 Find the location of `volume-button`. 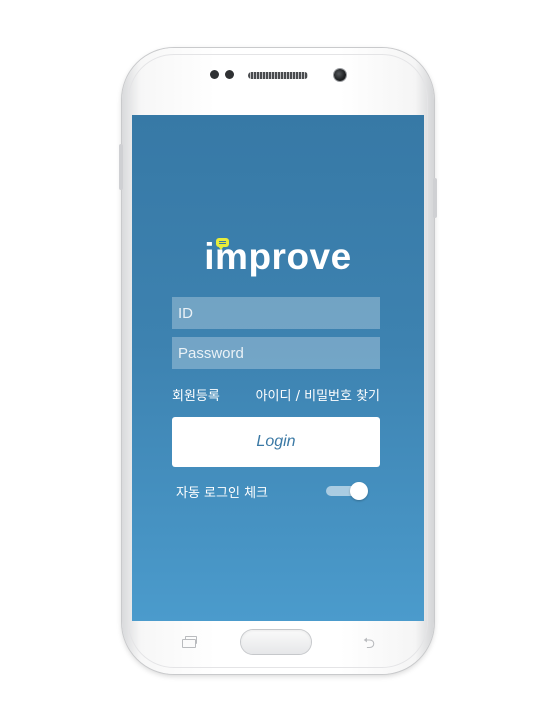

volume-button is located at coordinates (121, 167).